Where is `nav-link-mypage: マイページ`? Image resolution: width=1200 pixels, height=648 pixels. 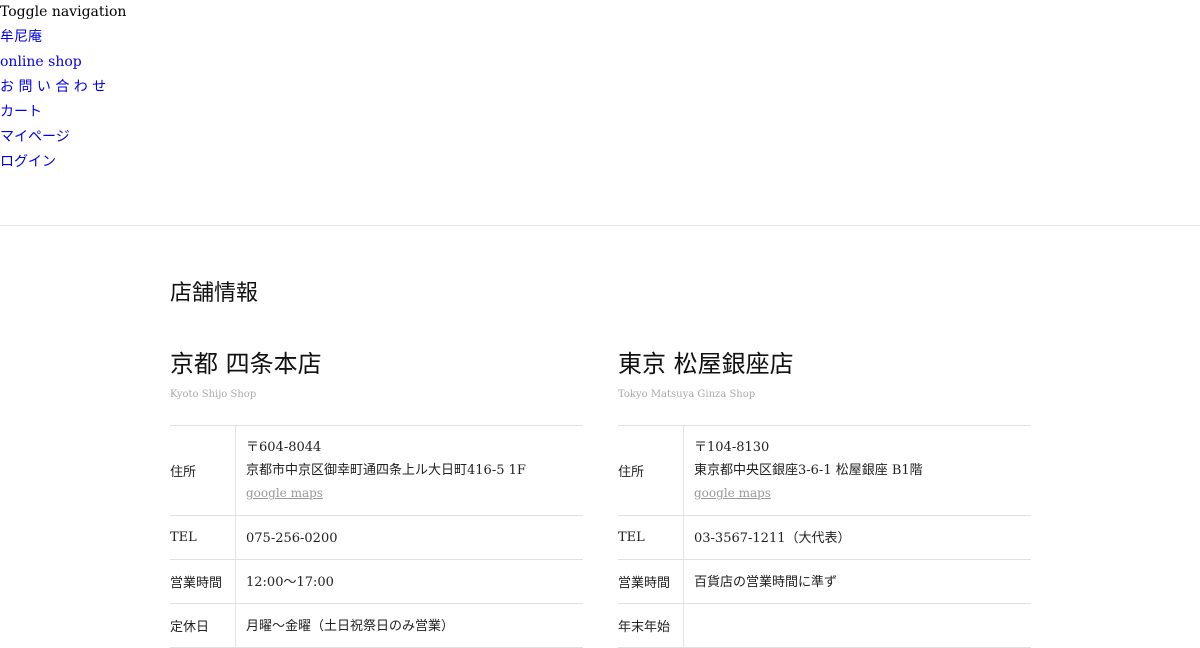 nav-link-mypage: マイページ is located at coordinates (35, 137).